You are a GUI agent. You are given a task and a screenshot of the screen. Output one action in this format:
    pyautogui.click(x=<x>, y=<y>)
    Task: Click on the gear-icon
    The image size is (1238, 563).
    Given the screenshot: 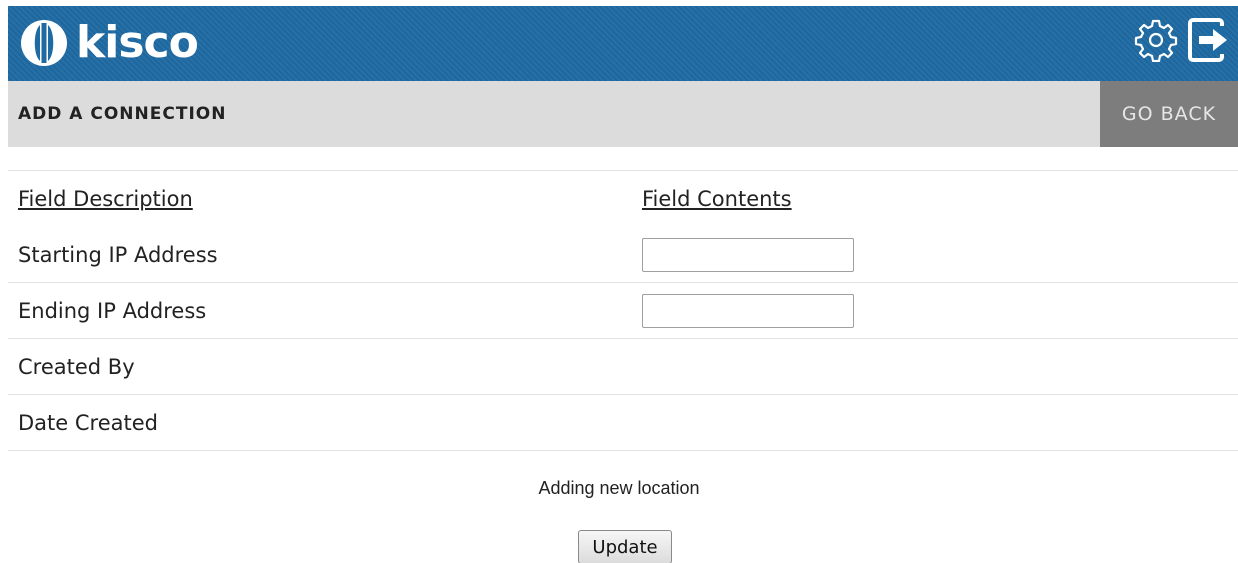 What is the action you would take?
    pyautogui.click(x=1156, y=40)
    